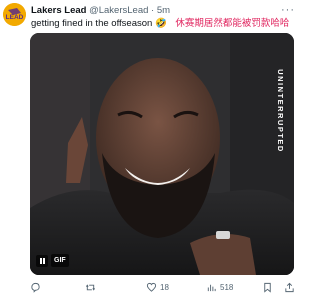 The height and width of the screenshot is (297, 320). What do you see at coordinates (99, 23) in the screenshot?
I see `tweet-text-en: getting fined in the offseason 🤣` at bounding box center [99, 23].